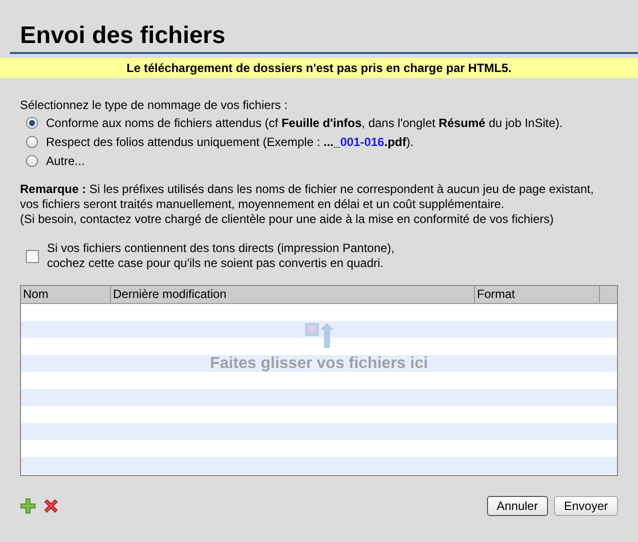 Image resolution: width=638 pixels, height=542 pixels. What do you see at coordinates (537, 294) in the screenshot?
I see `column-header: Format` at bounding box center [537, 294].